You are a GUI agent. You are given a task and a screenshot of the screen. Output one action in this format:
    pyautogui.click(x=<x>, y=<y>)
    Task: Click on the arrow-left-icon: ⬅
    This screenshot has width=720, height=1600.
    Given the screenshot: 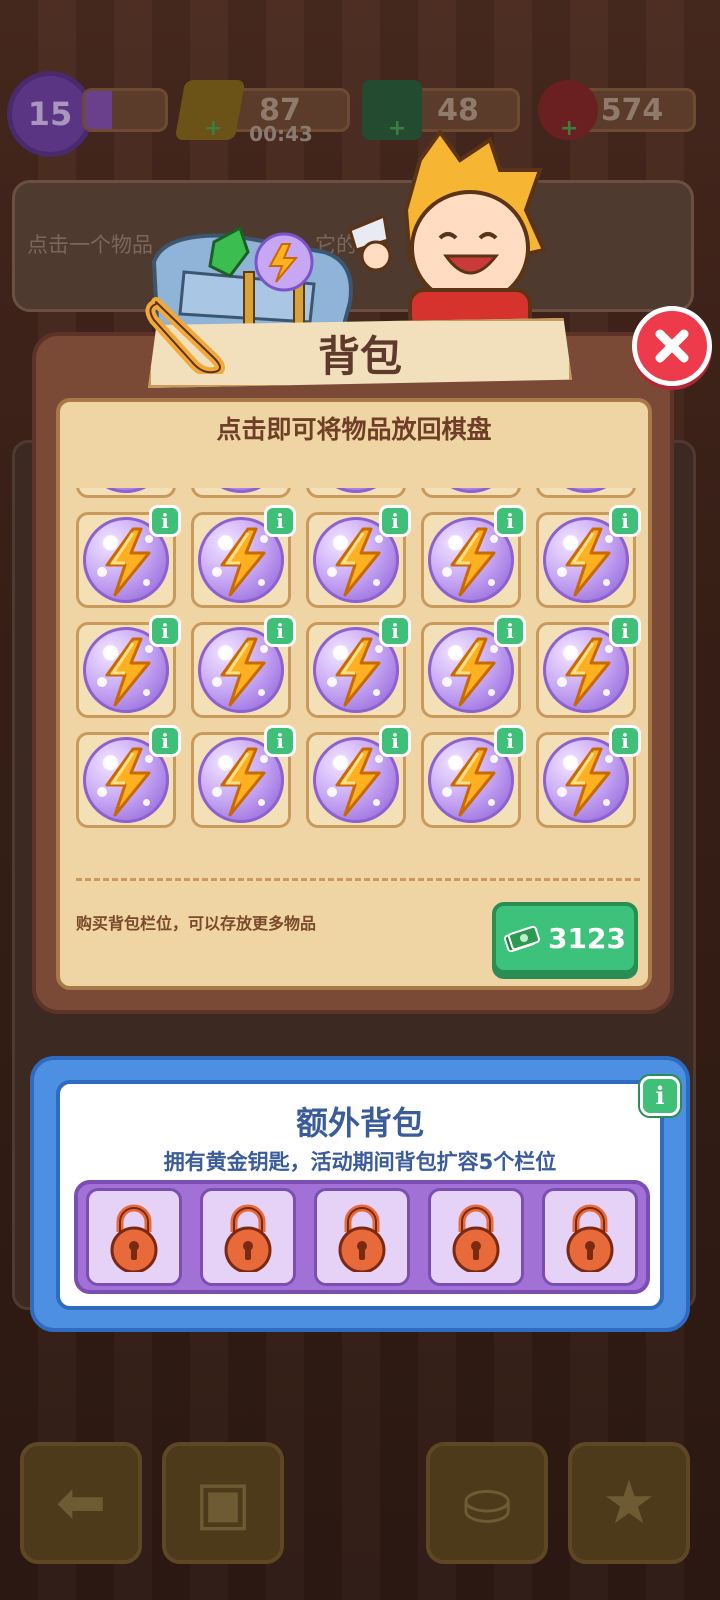 What is the action you would take?
    pyautogui.click(x=81, y=1503)
    